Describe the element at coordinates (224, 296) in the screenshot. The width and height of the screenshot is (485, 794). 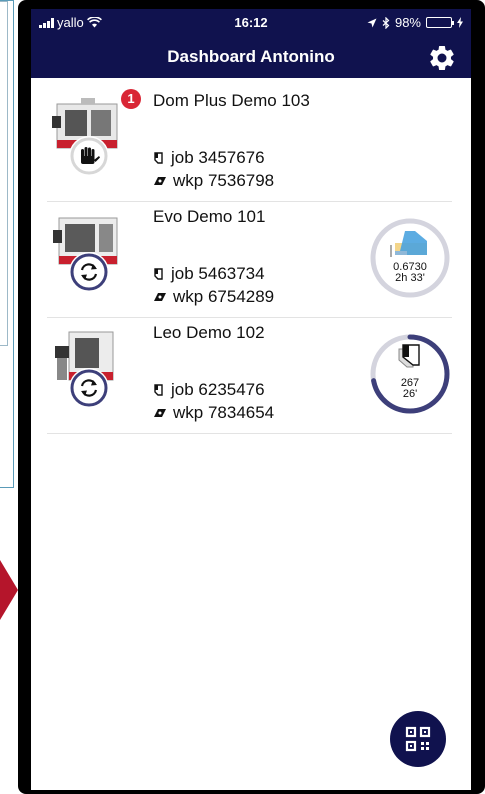
I see `workpiece-number: wkp 6754289` at that location.